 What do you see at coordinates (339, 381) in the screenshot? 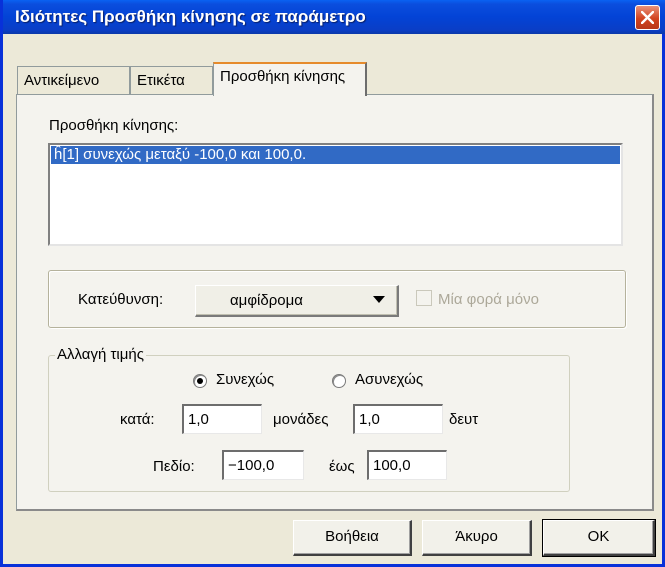
I see `discrete-radio` at bounding box center [339, 381].